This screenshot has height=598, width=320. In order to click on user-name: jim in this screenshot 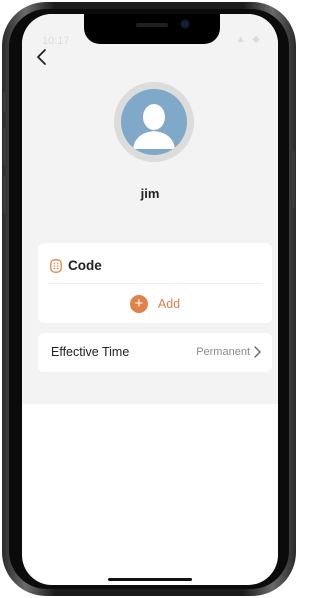, I will do `click(150, 193)`.